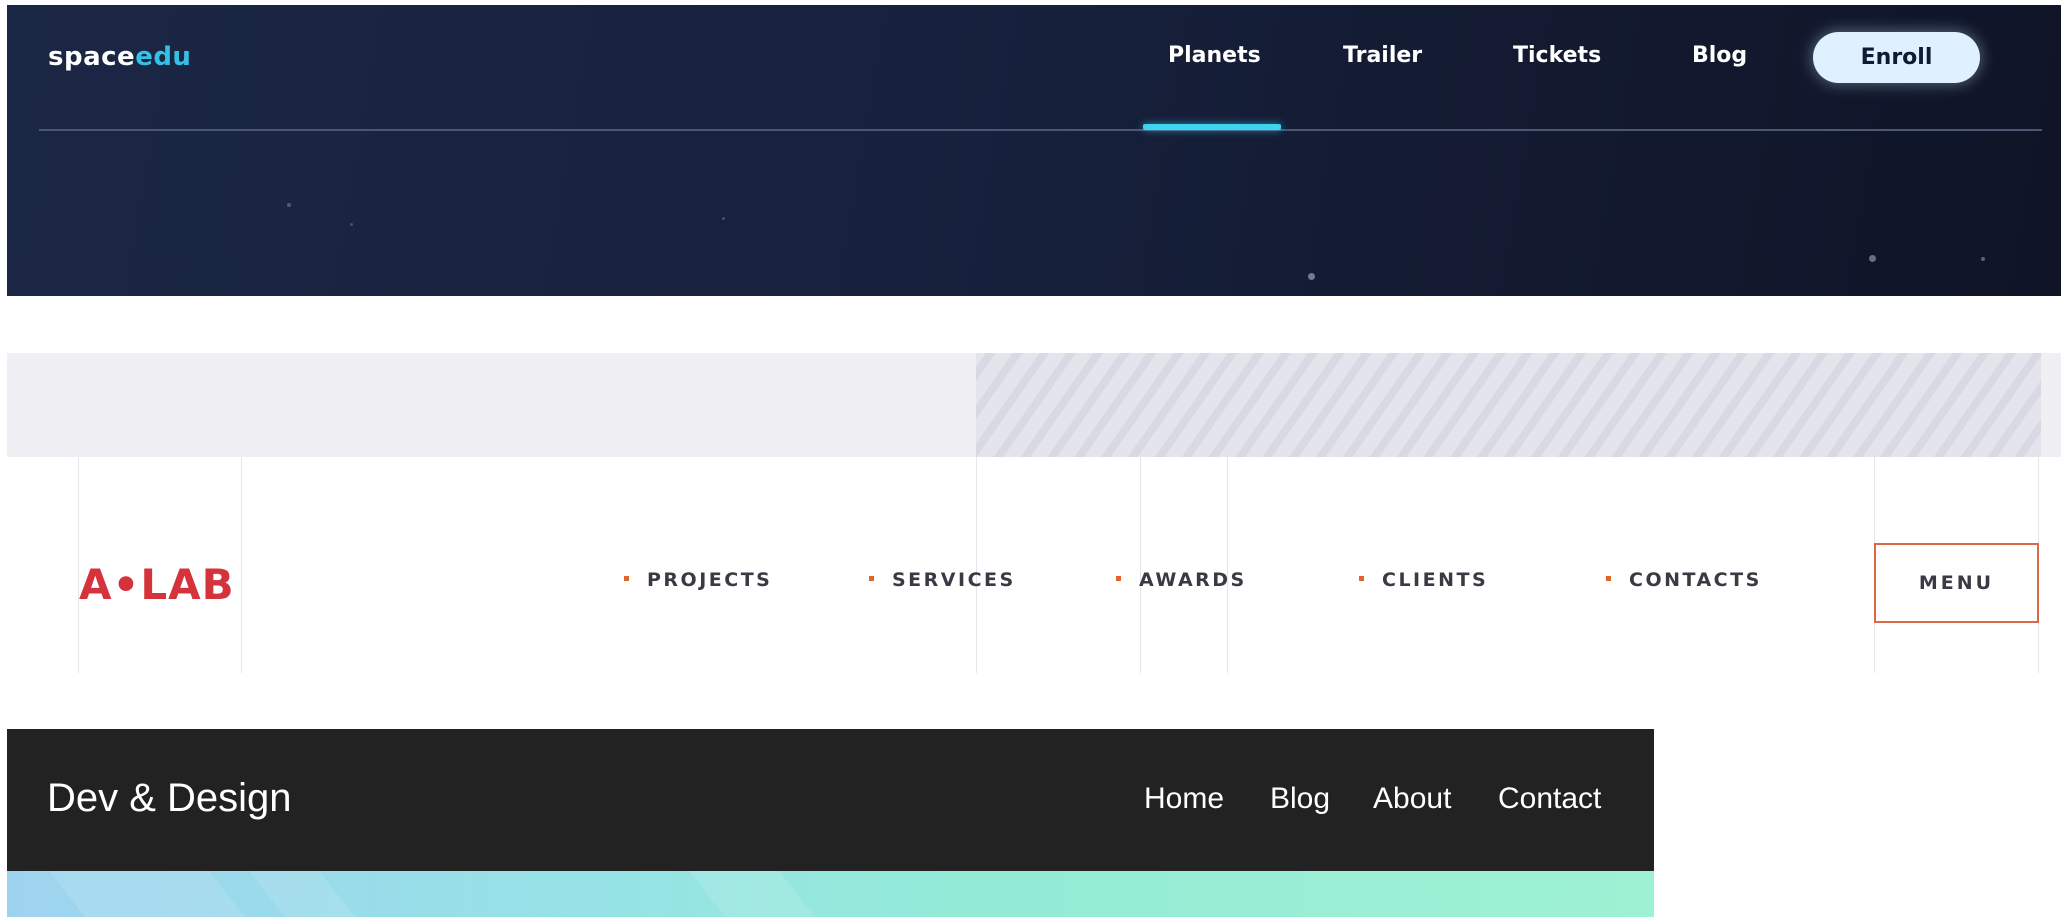 The width and height of the screenshot is (2067, 917). I want to click on nav-clients: CLIENTS, so click(1423, 580).